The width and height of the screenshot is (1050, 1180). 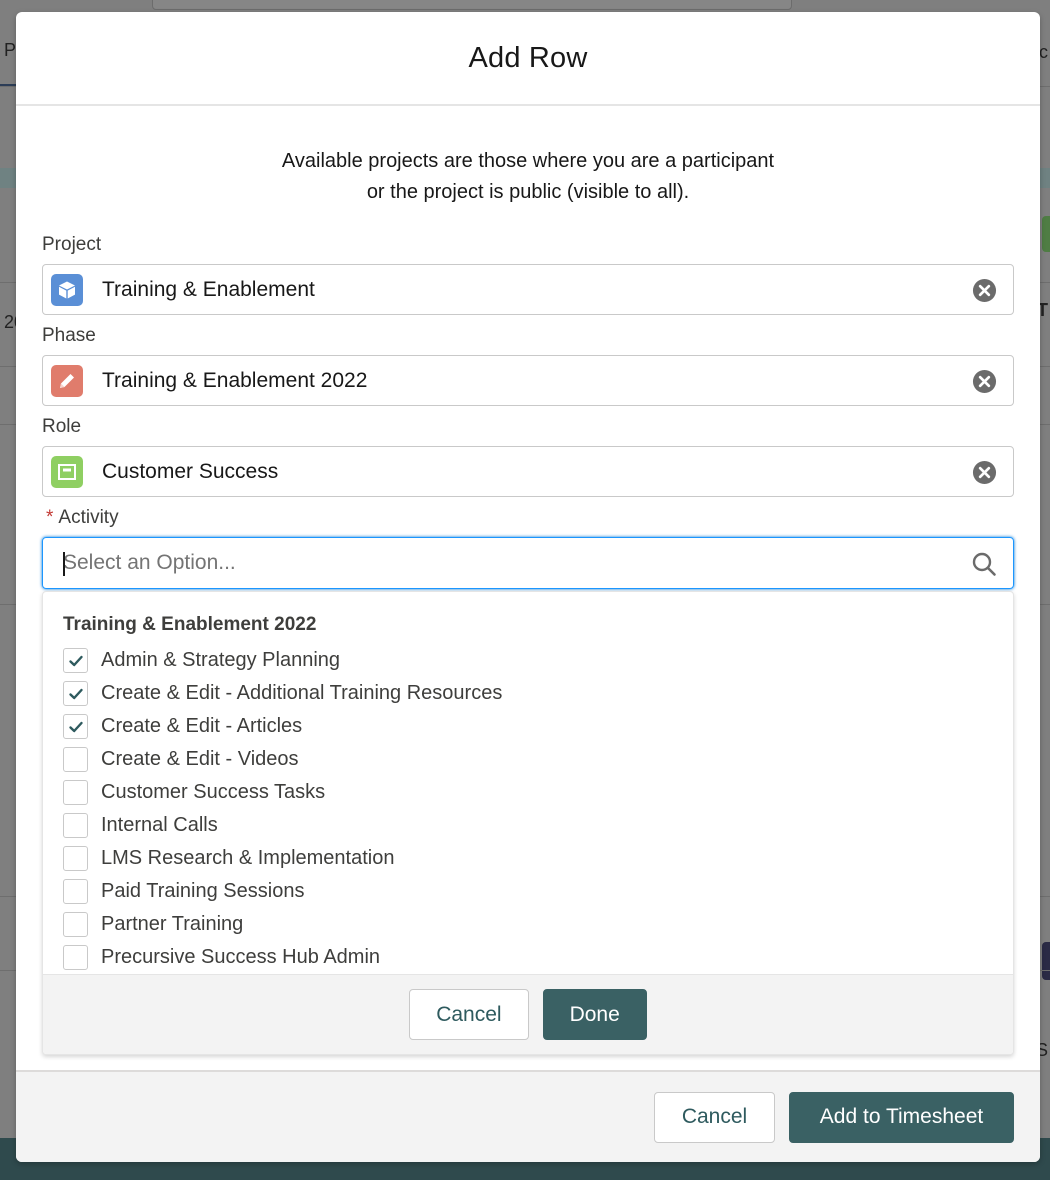 I want to click on project-label: Project, so click(x=72, y=244).